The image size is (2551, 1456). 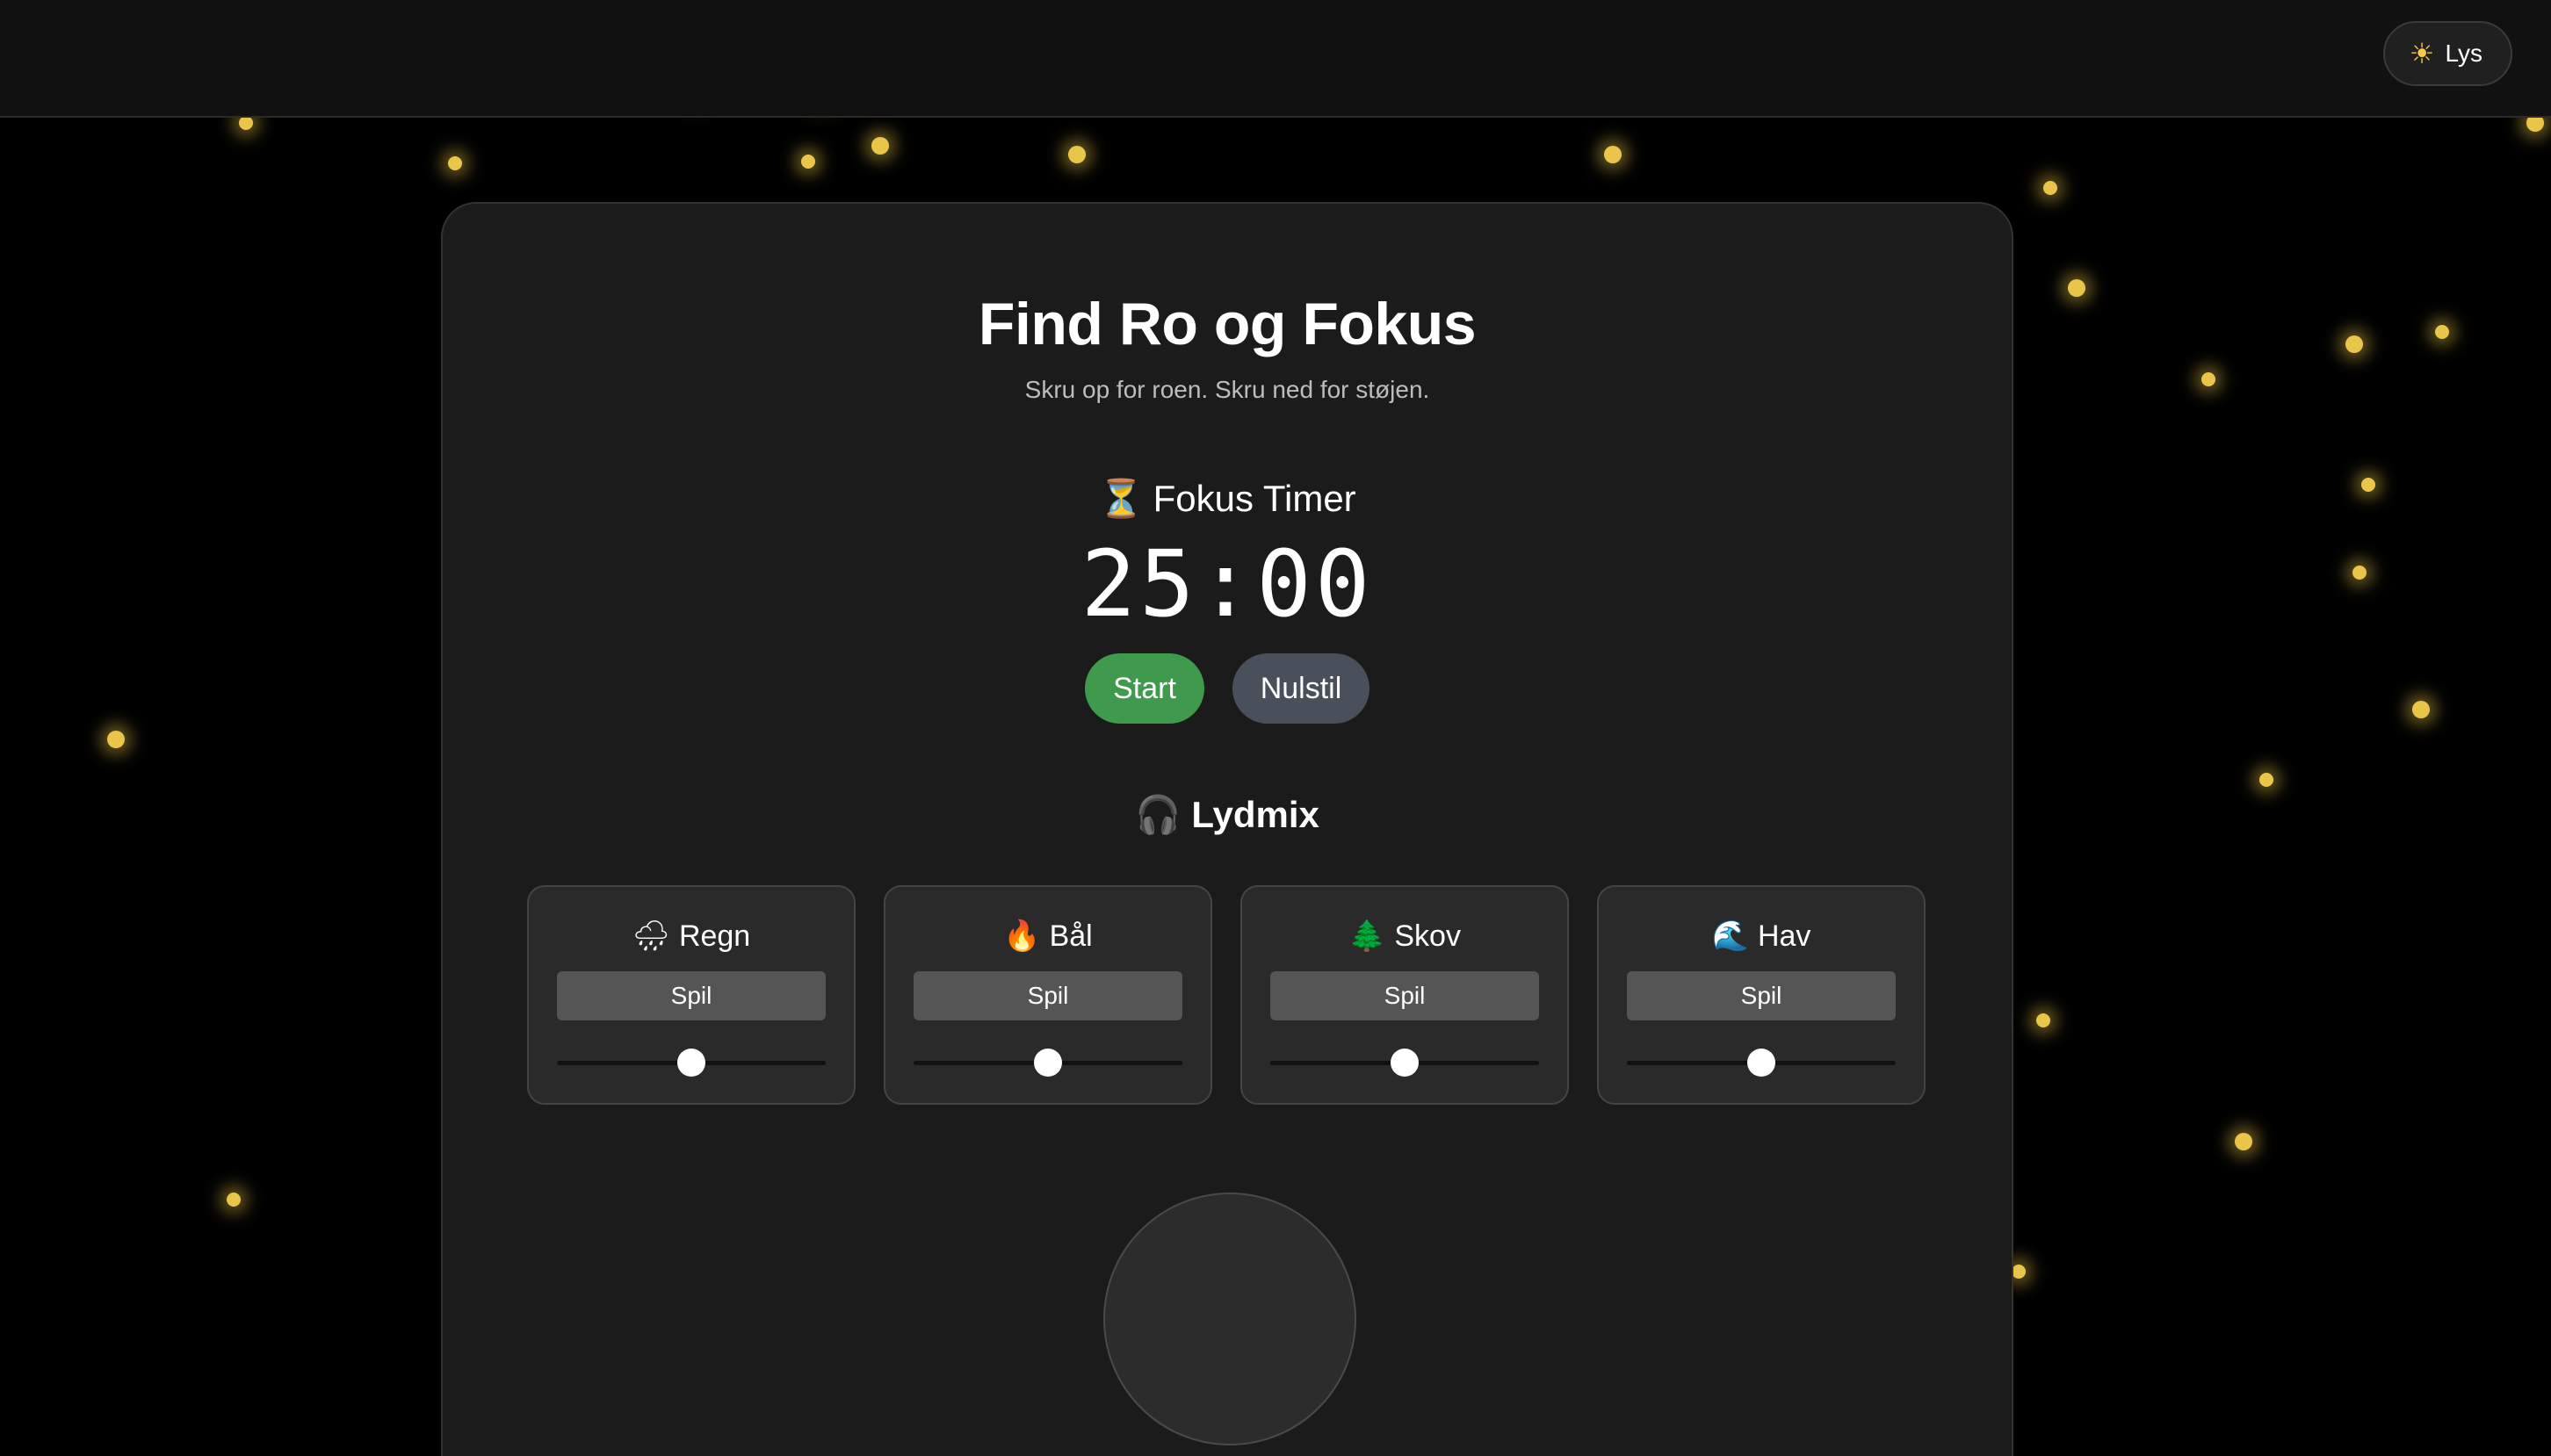 I want to click on headphones-icon: 🎧, so click(x=1158, y=814).